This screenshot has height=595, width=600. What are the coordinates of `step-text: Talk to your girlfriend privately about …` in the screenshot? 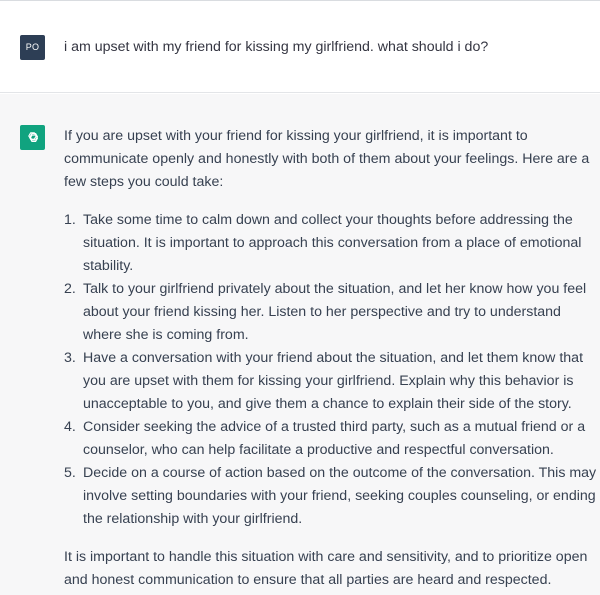 It's located at (335, 312).